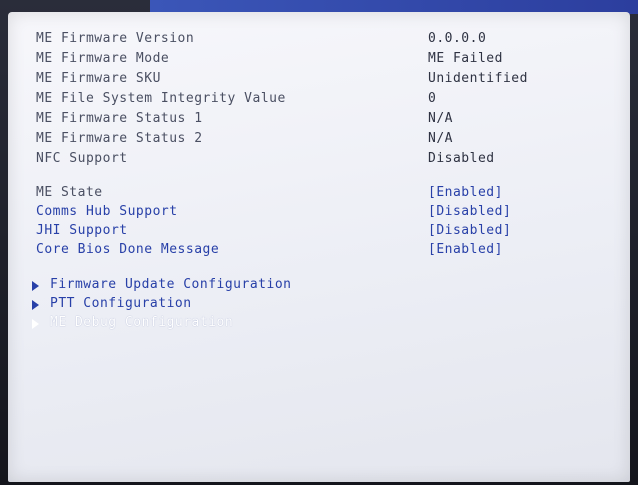  What do you see at coordinates (329, 305) in the screenshot?
I see `submenu-ptt-configuration: PTT Configuration` at bounding box center [329, 305].